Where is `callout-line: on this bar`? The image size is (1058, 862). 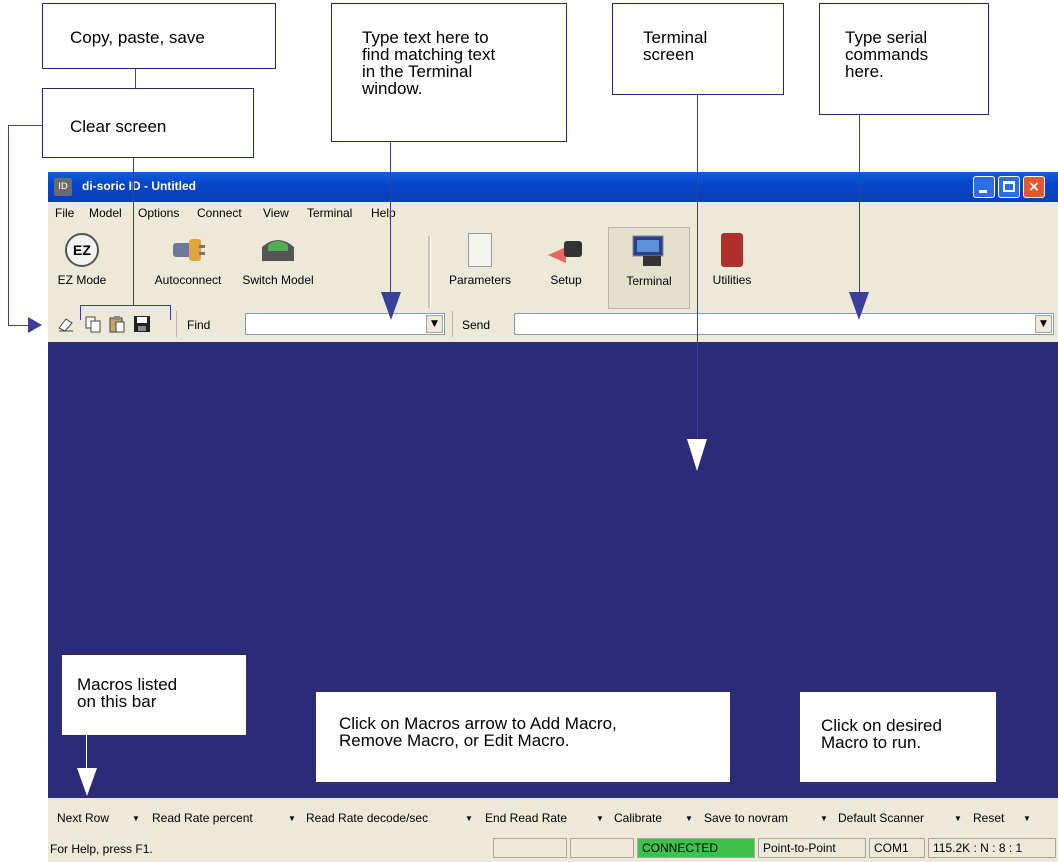
callout-line: on this bar is located at coordinates (117, 701).